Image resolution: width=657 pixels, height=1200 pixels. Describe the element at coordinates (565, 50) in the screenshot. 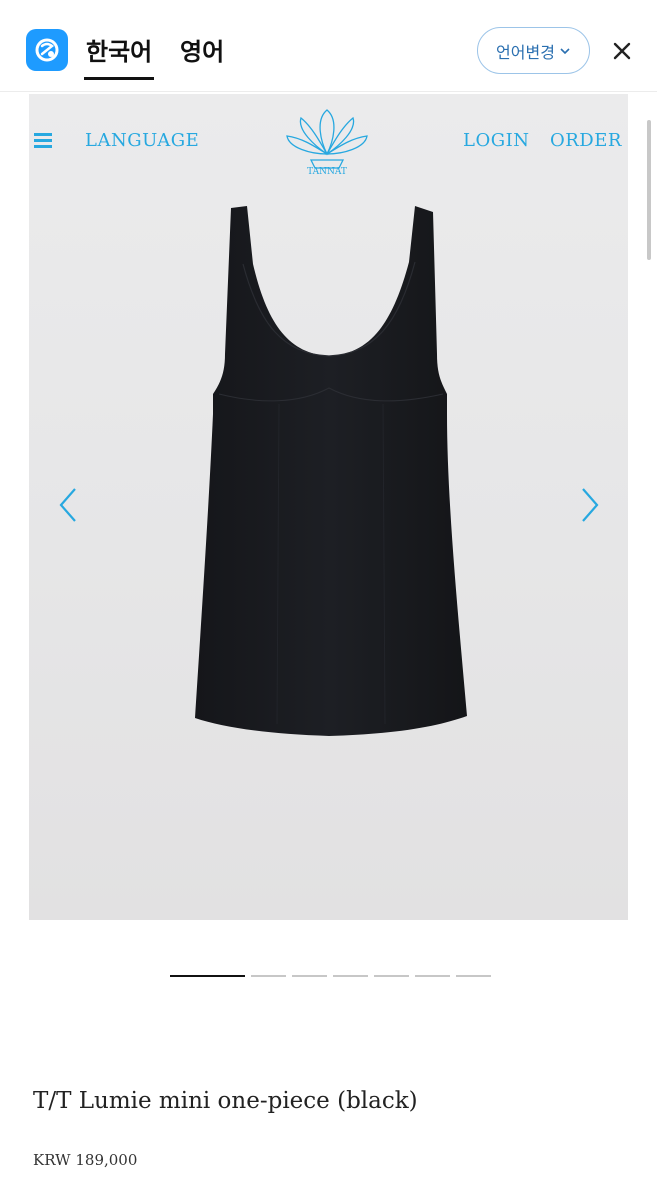

I see `chevron-down-icon` at that location.